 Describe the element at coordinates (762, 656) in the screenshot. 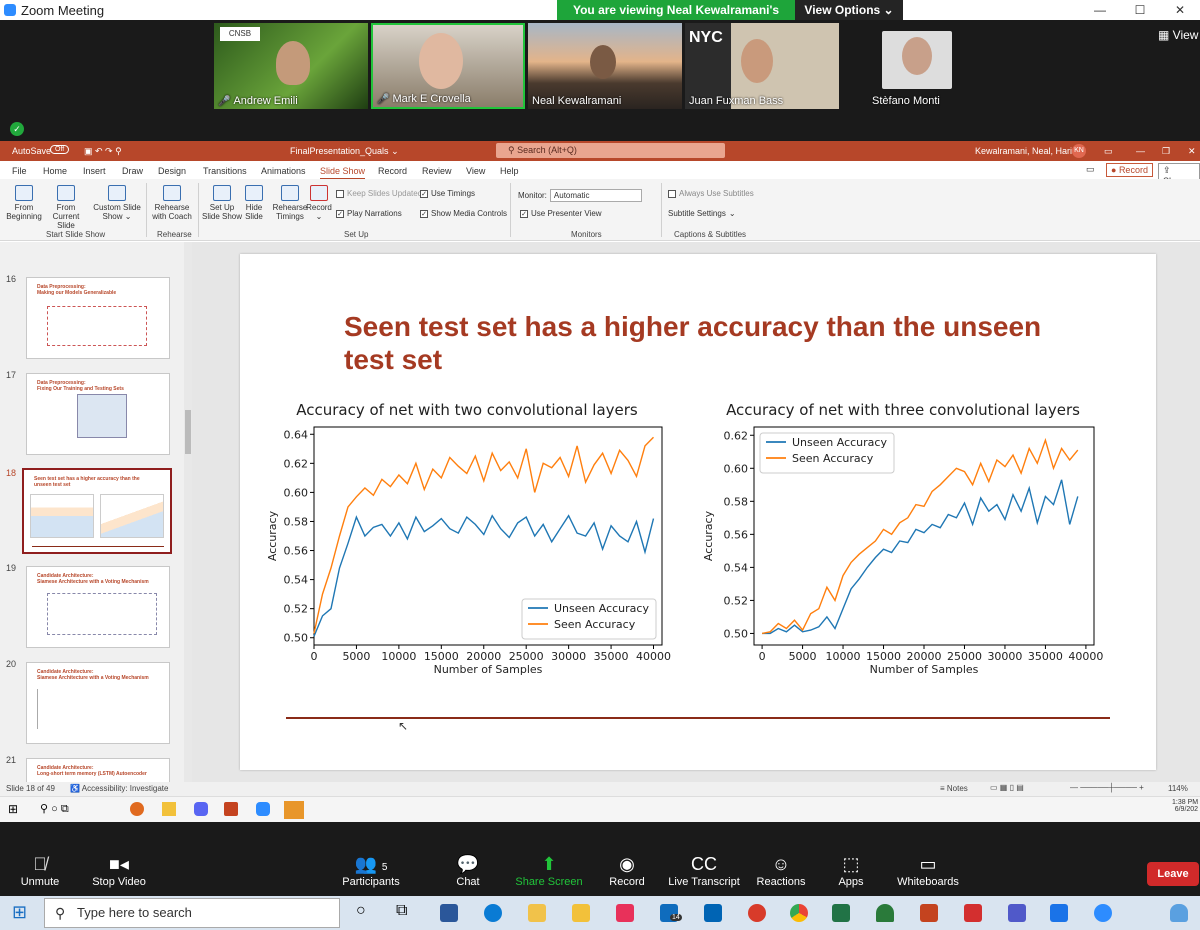

I see `x-tick-label: 0` at that location.